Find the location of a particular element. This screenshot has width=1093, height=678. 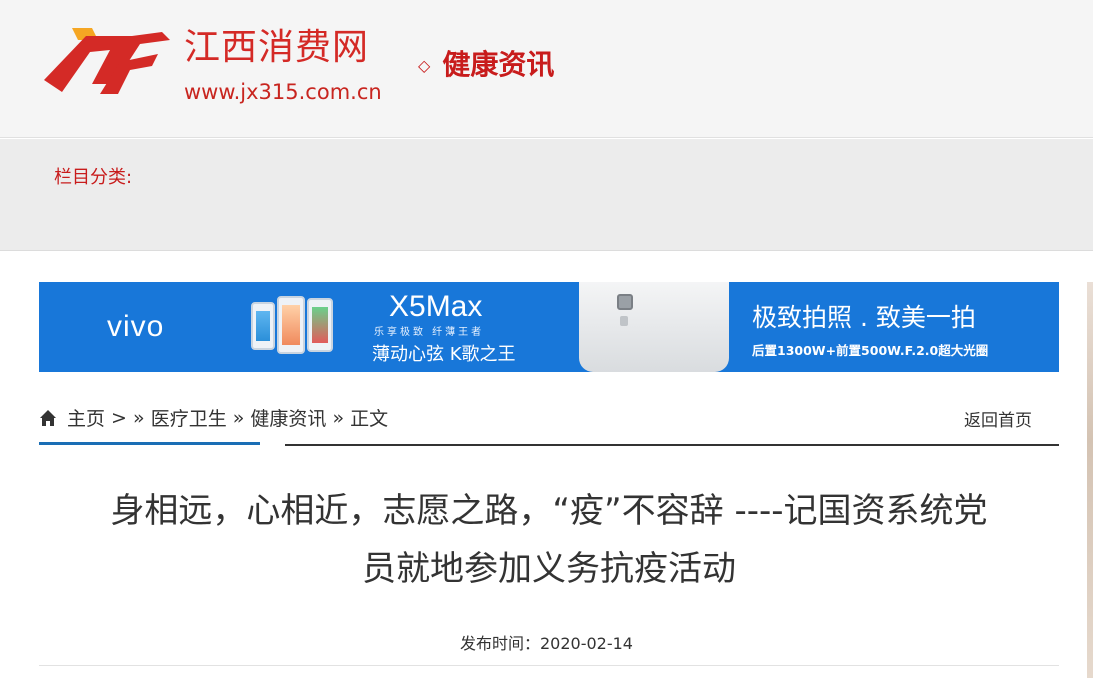

breadcrumb: 主页 > » 医疗卫生 » 健康资讯 » 正文 is located at coordinates (213, 417).